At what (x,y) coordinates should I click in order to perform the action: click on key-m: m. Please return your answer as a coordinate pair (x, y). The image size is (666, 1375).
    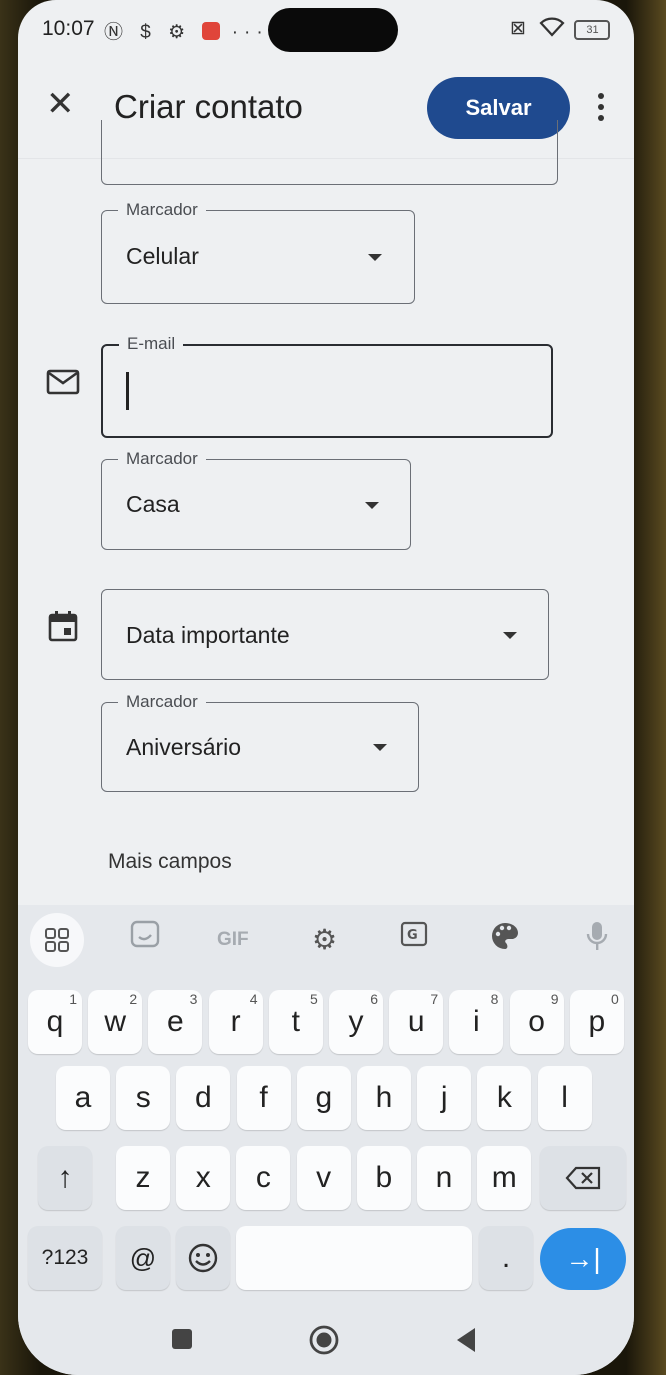
    Looking at the image, I should click on (504, 1178).